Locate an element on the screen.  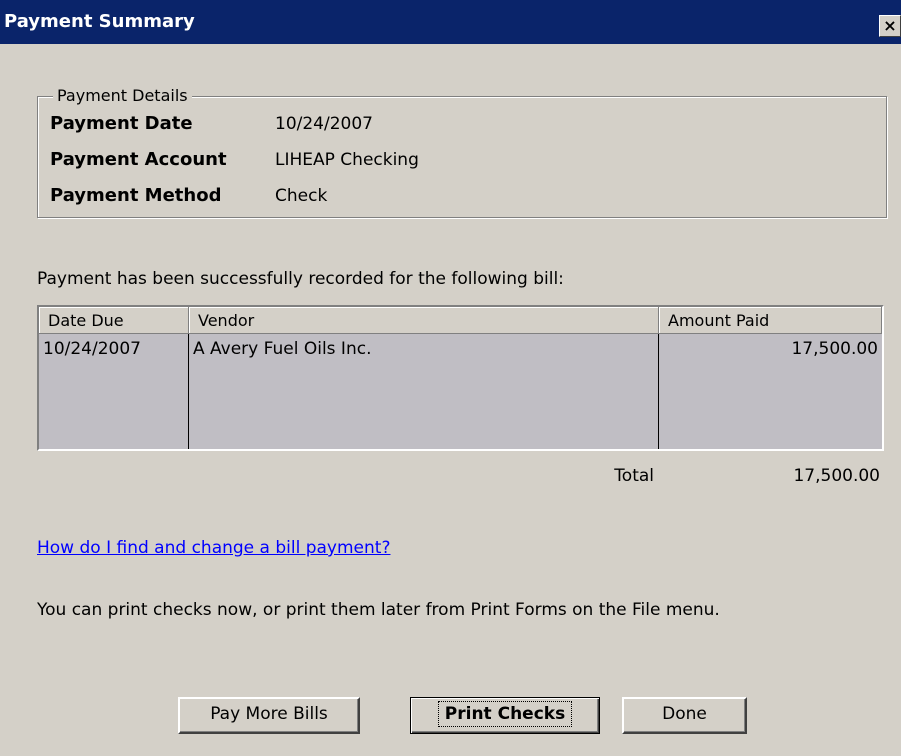
payment-date-value: 10/24/2007 is located at coordinates (324, 124).